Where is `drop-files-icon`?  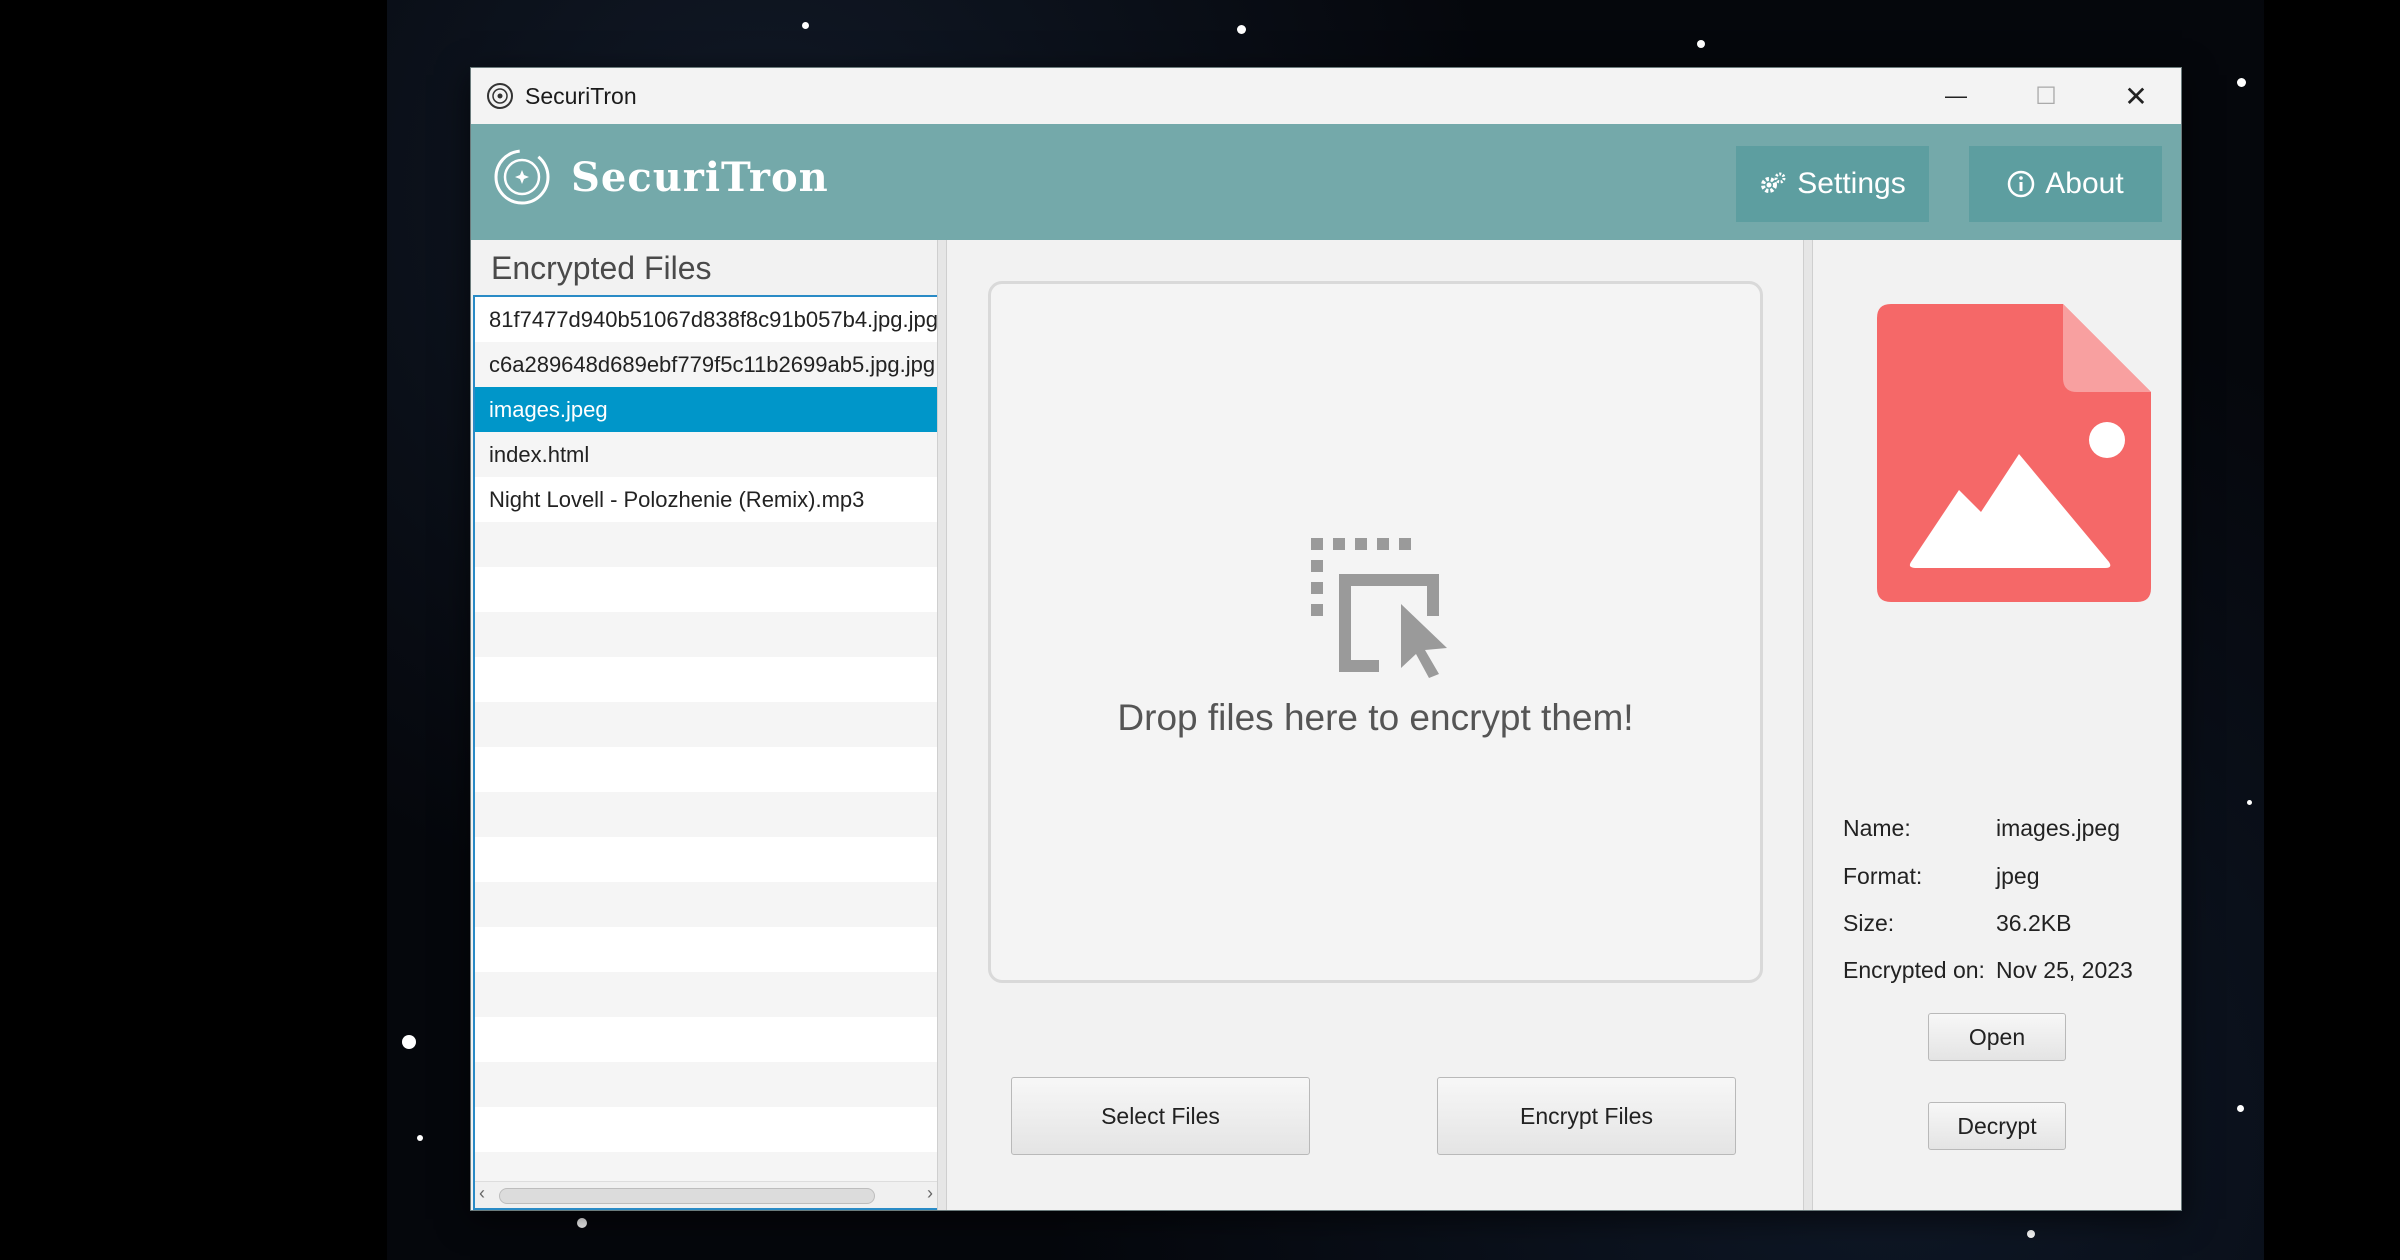
drop-files-icon is located at coordinates (1379, 608).